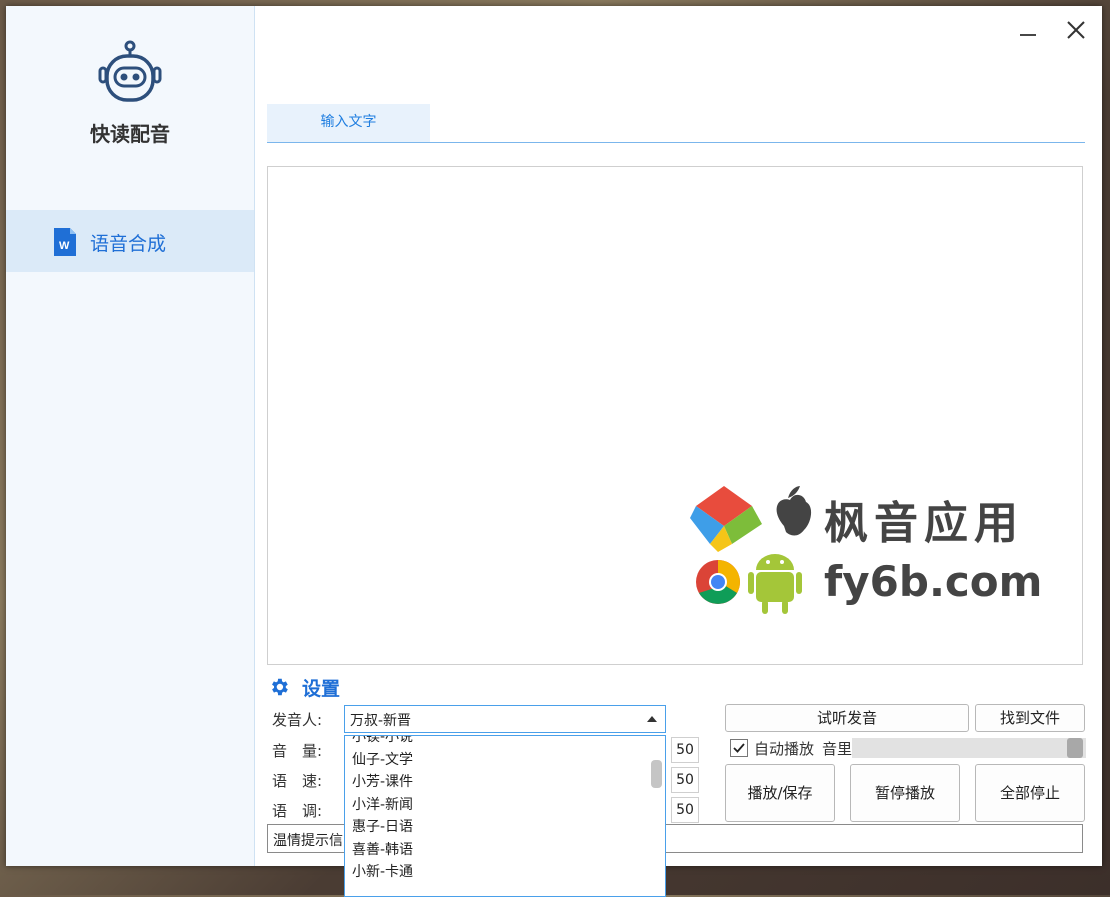 Image resolution: width=1110 pixels, height=897 pixels. Describe the element at coordinates (505, 760) in the screenshot. I see `voice-option: 仙子-文学` at that location.